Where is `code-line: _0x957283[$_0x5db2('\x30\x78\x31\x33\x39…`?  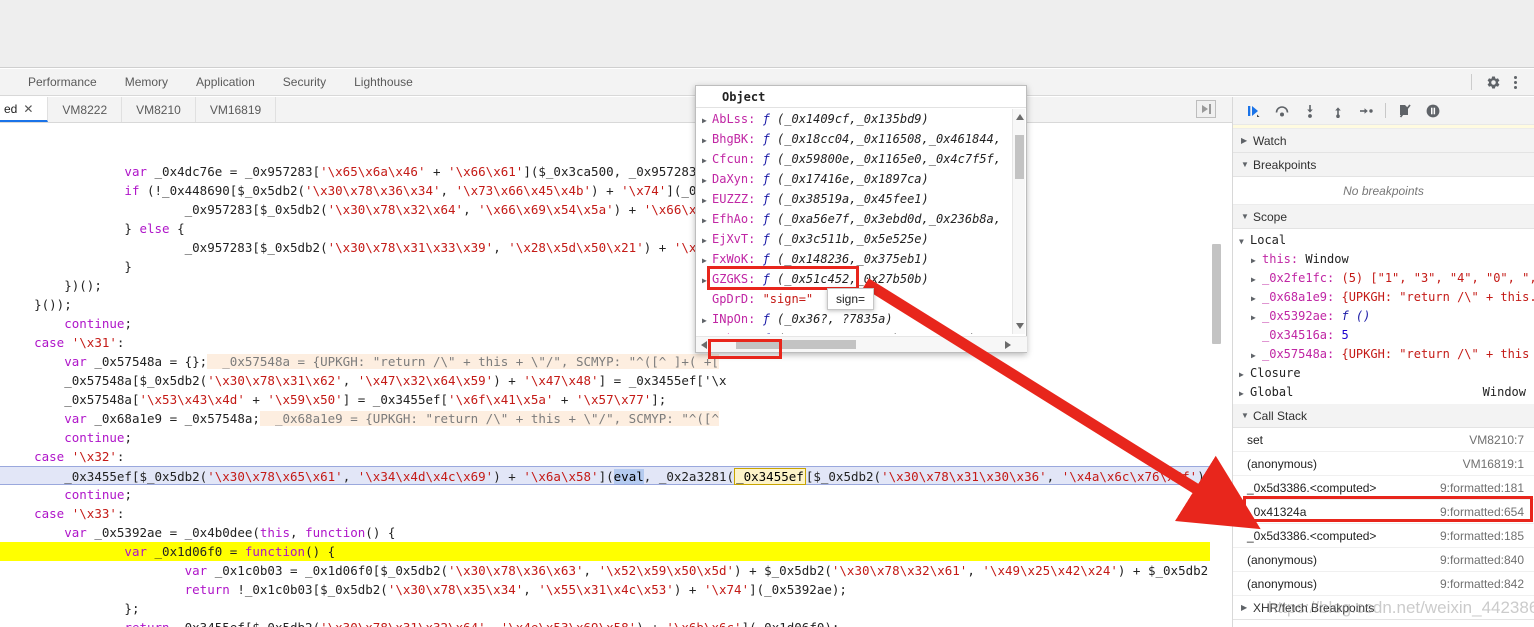
code-line: _0x957283[$_0x5db2('\x30\x78\x31\x33\x39… is located at coordinates (611, 247).